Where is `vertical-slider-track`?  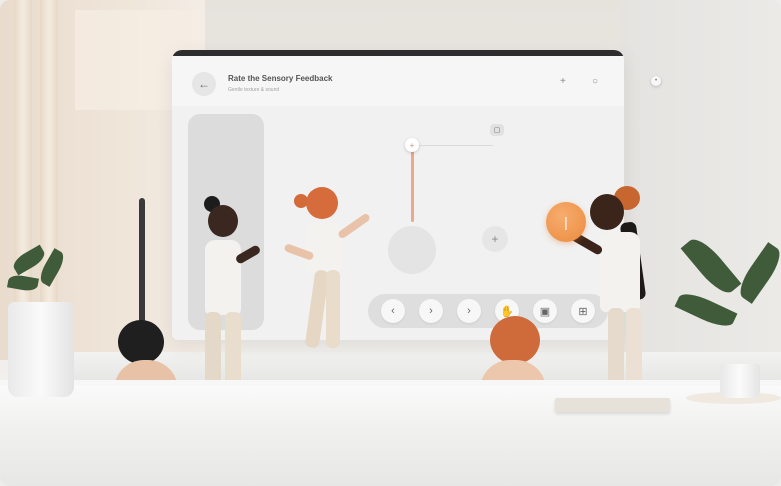 vertical-slider-track is located at coordinates (412, 184).